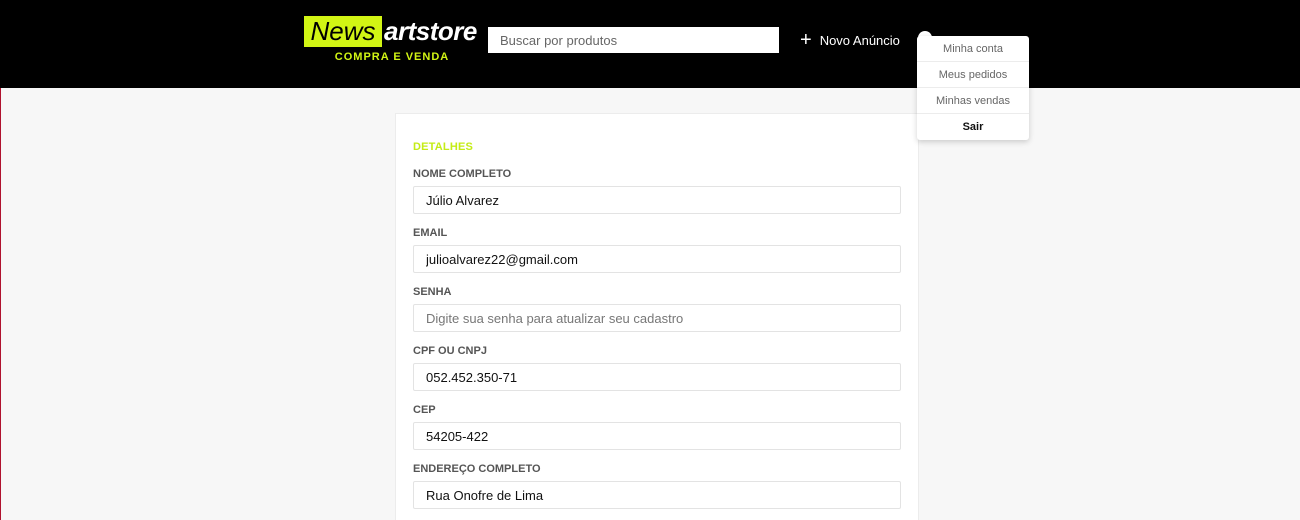 Image resolution: width=1300 pixels, height=520 pixels. Describe the element at coordinates (462, 174) in the screenshot. I see `full-name-label: NOME COMPLETO` at that location.